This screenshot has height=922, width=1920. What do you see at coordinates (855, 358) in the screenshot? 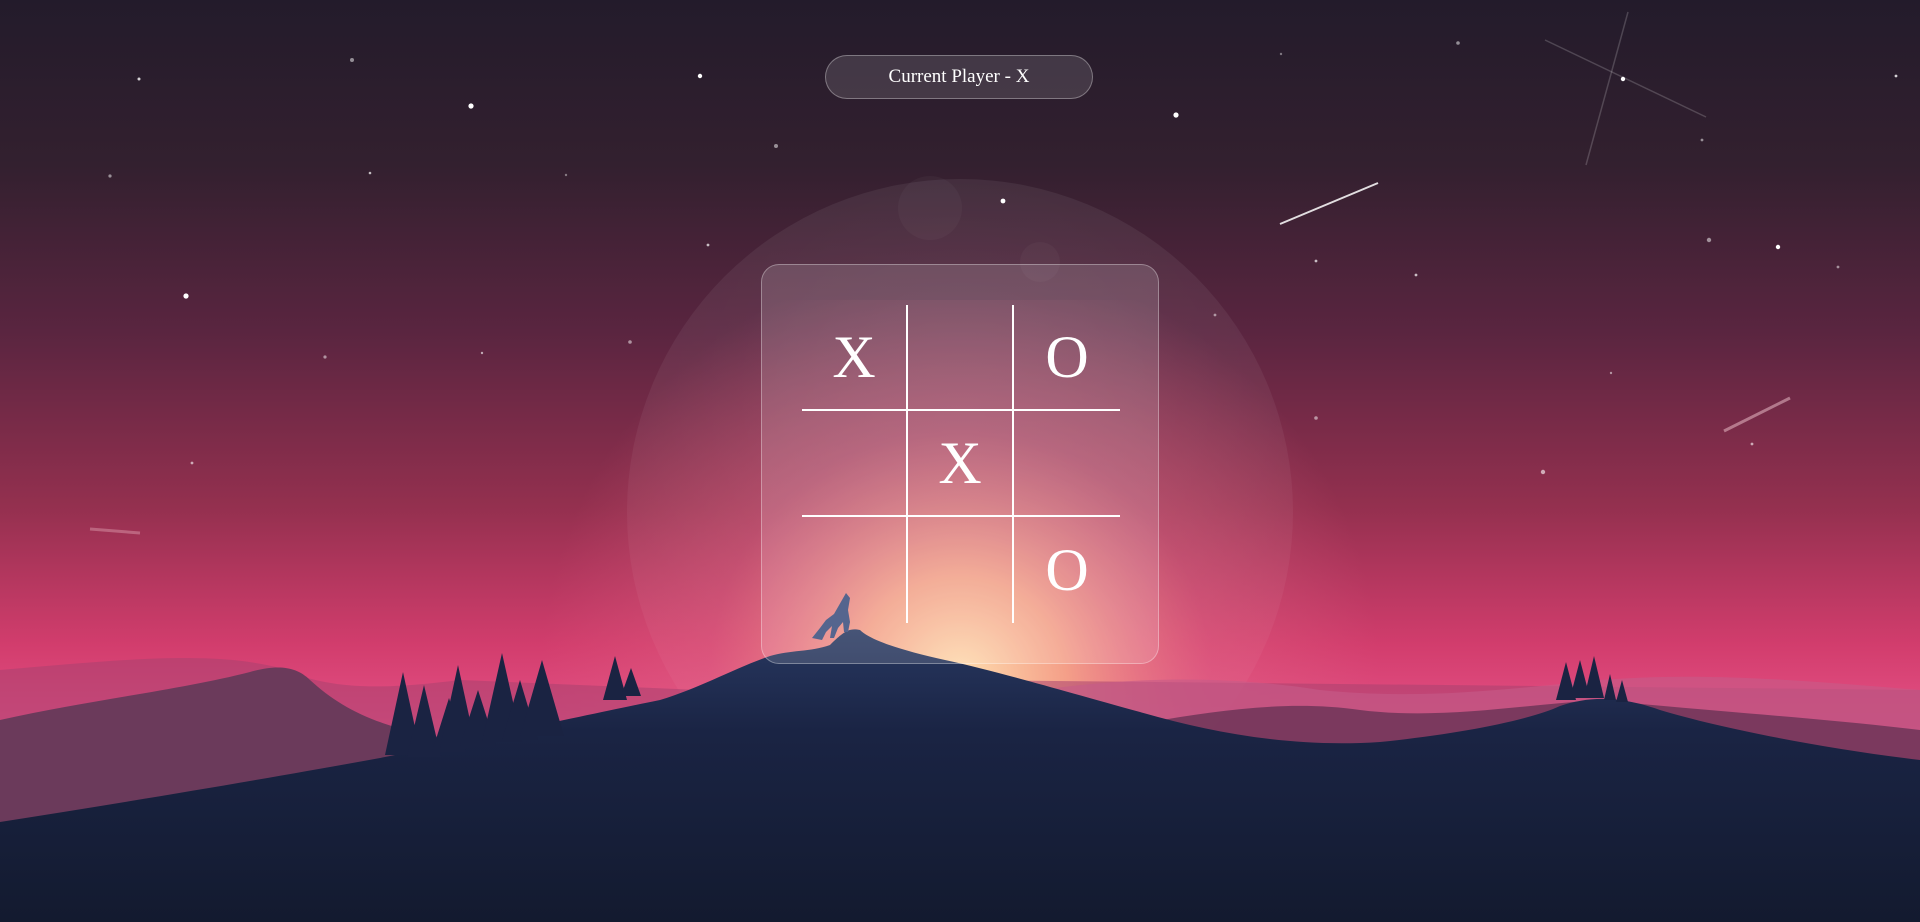
I see `board-cell-r1c1: X` at bounding box center [855, 358].